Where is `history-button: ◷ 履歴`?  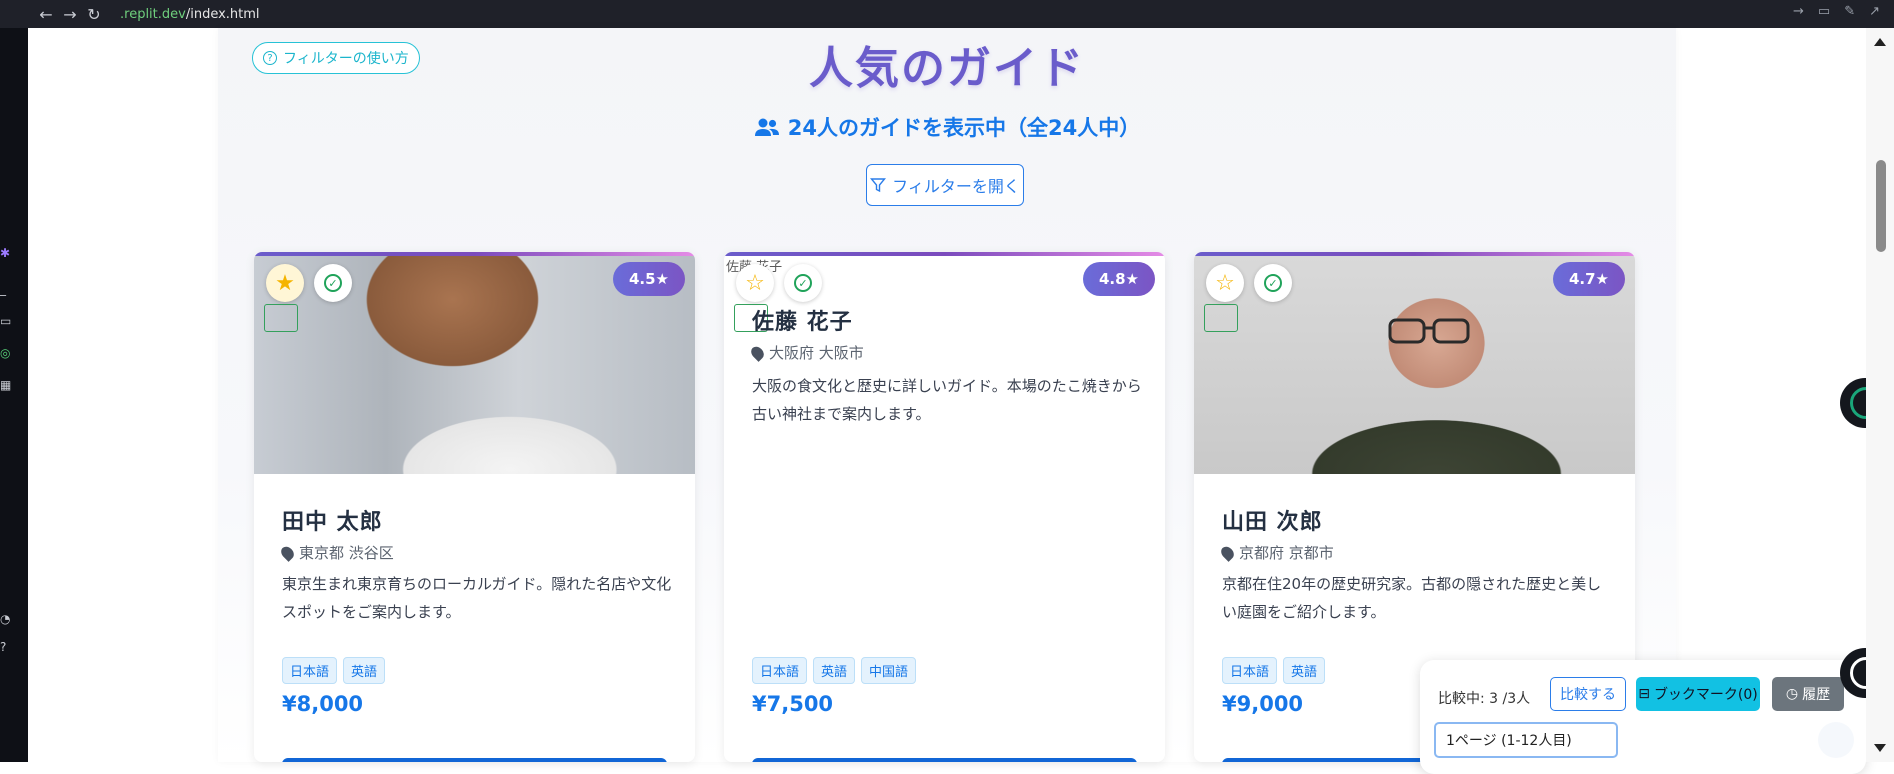
history-button: ◷ 履歴 is located at coordinates (1808, 694).